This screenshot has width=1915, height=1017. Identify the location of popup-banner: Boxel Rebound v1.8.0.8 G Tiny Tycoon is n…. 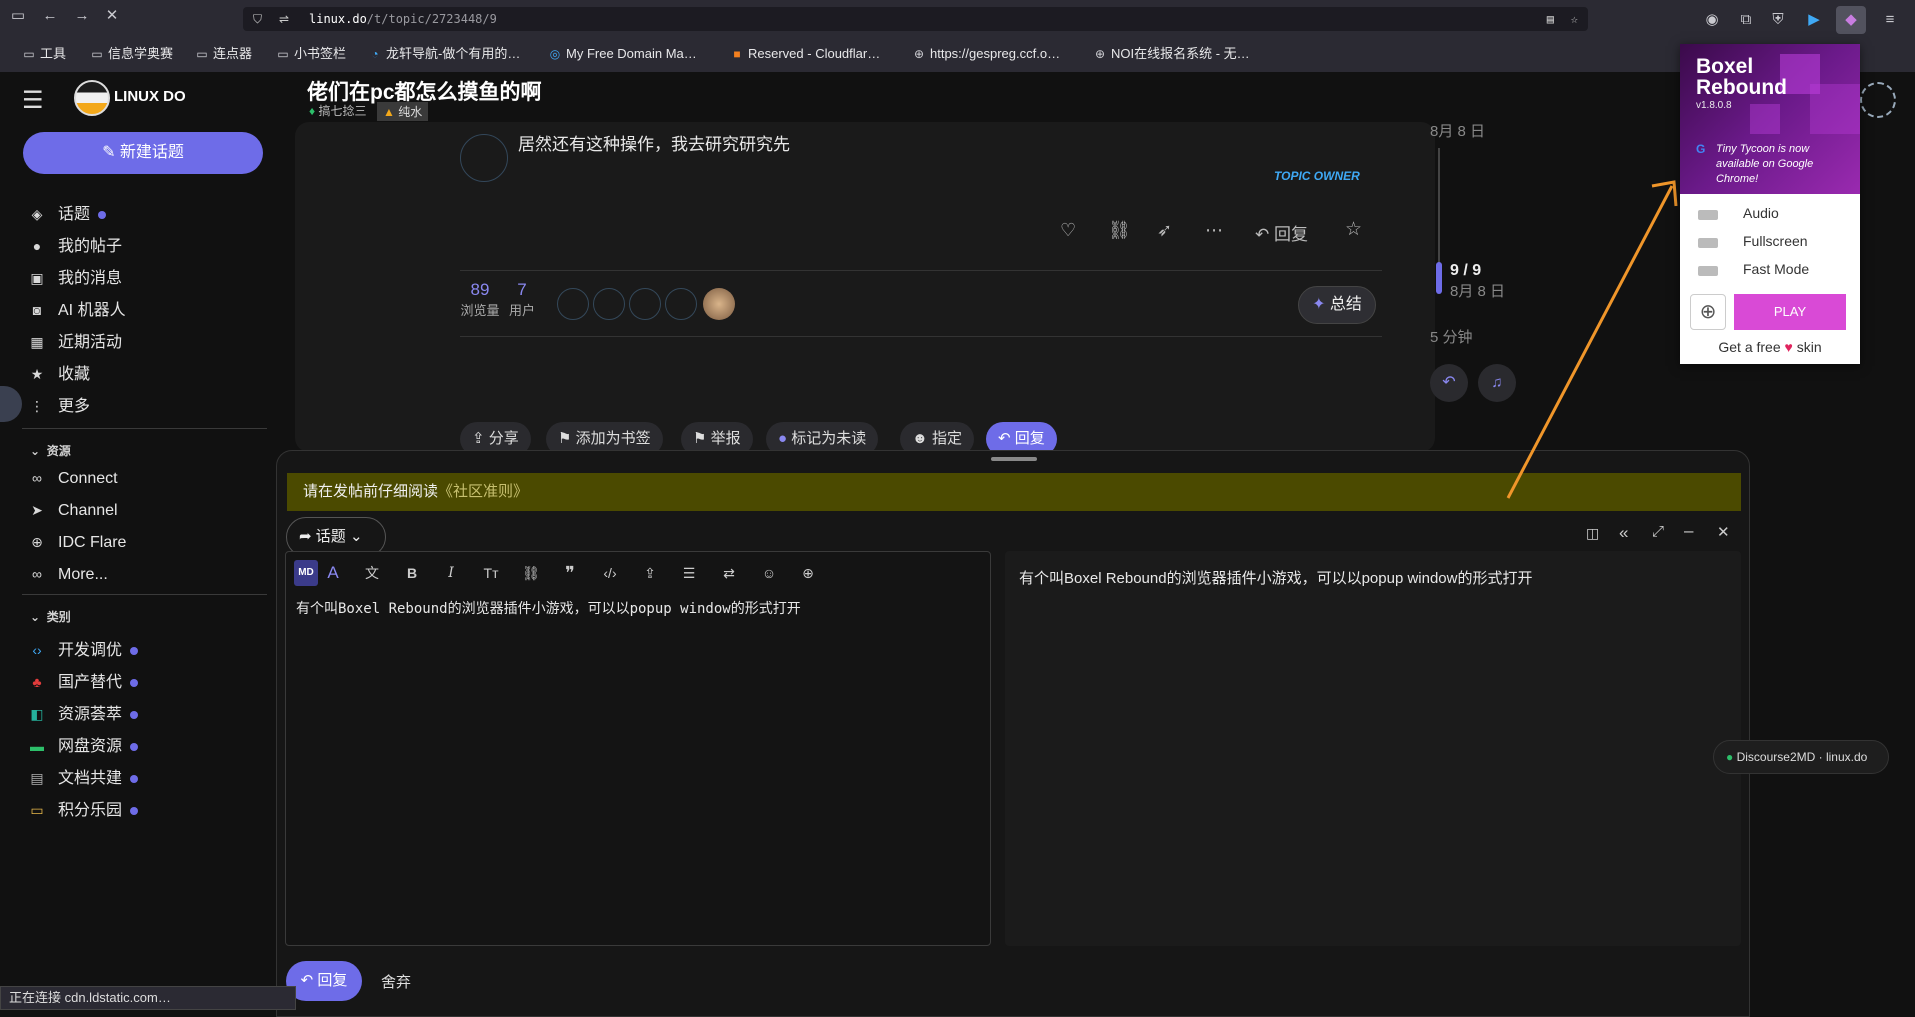
(1770, 119).